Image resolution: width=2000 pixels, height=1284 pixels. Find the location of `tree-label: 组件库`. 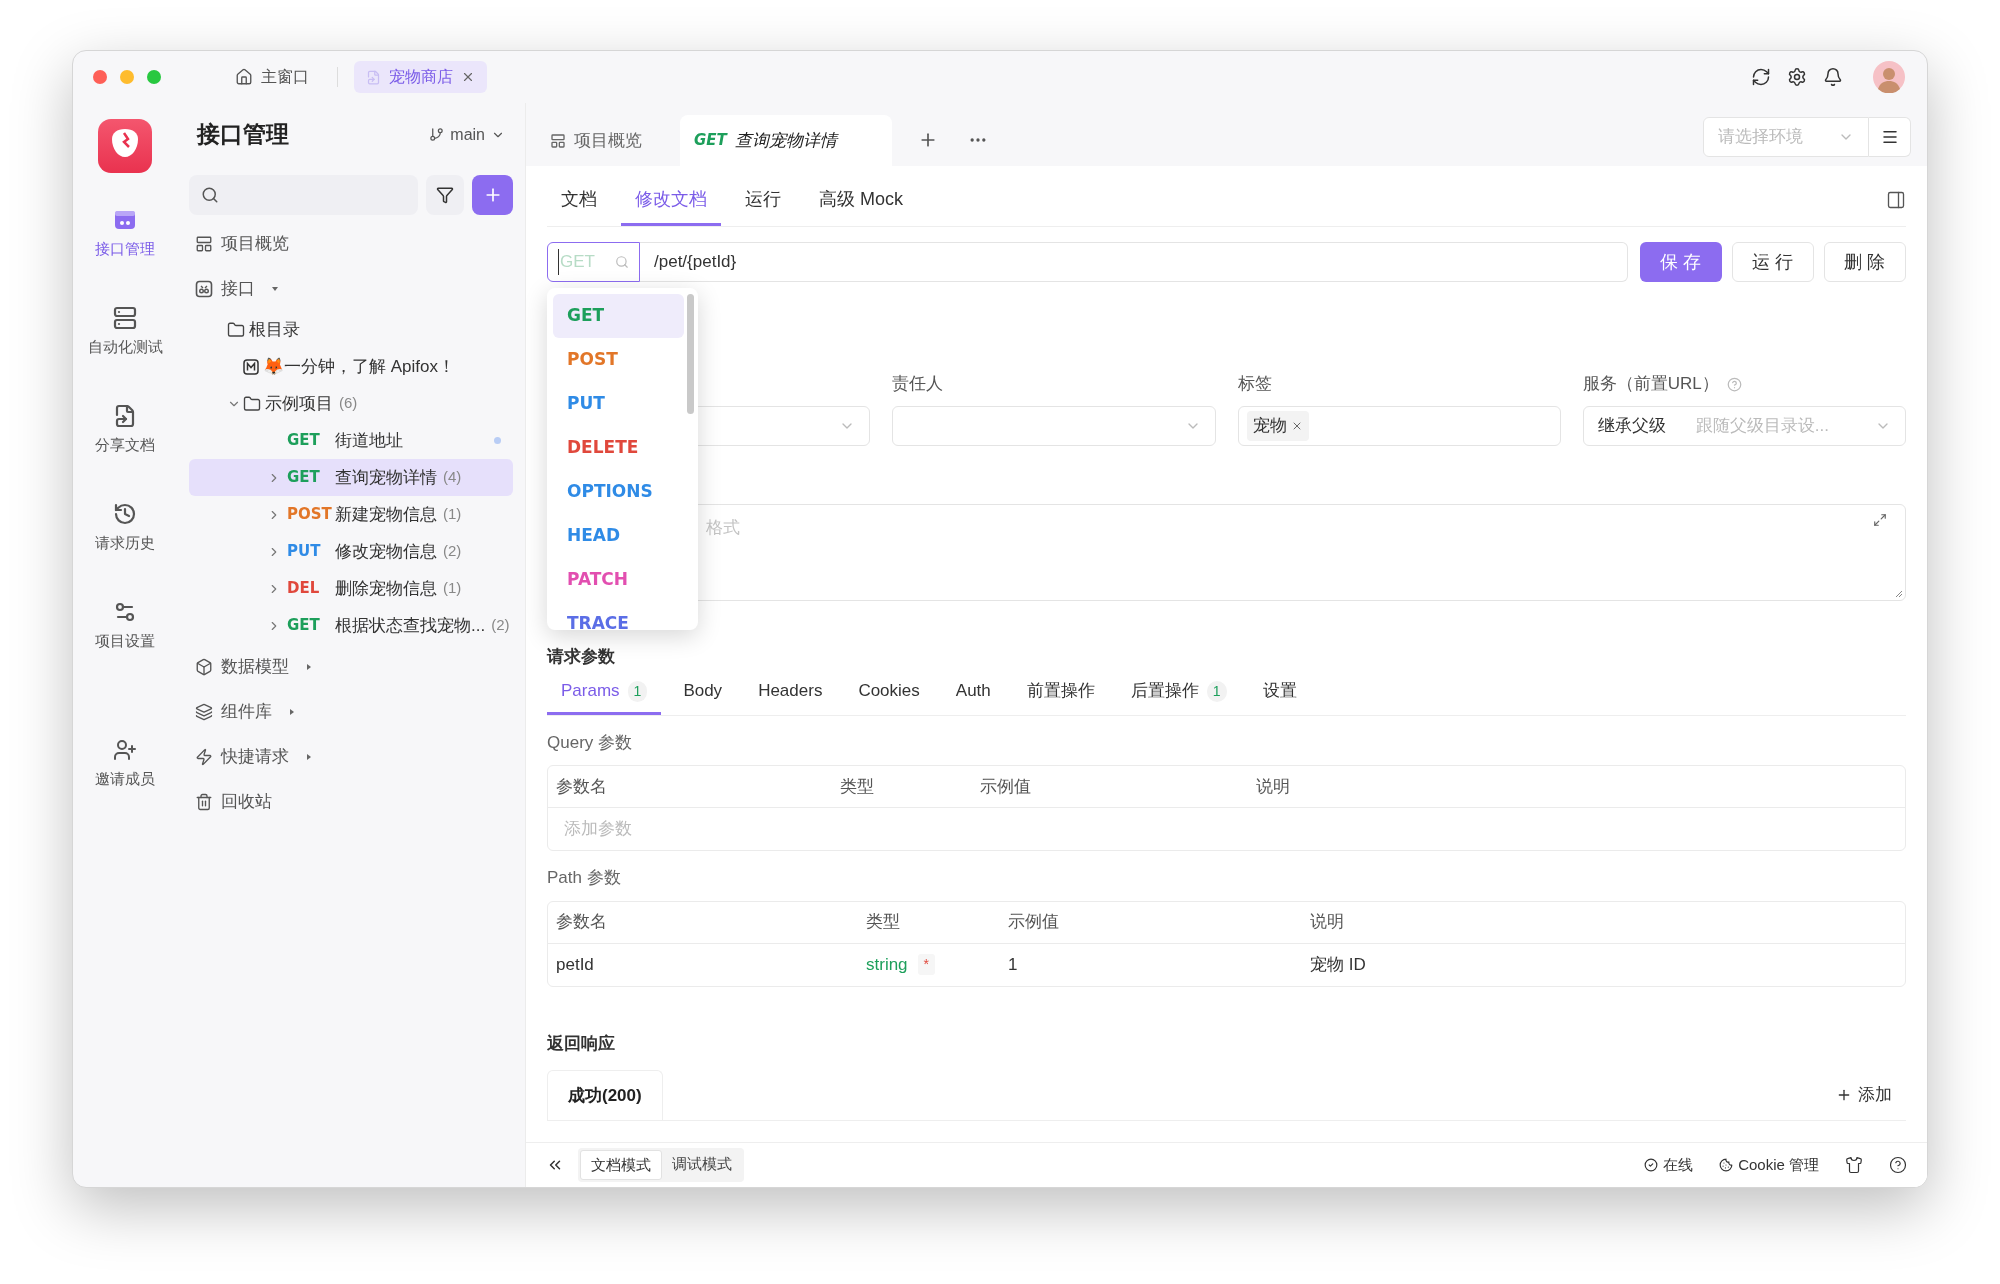

tree-label: 组件库 is located at coordinates (246, 711).